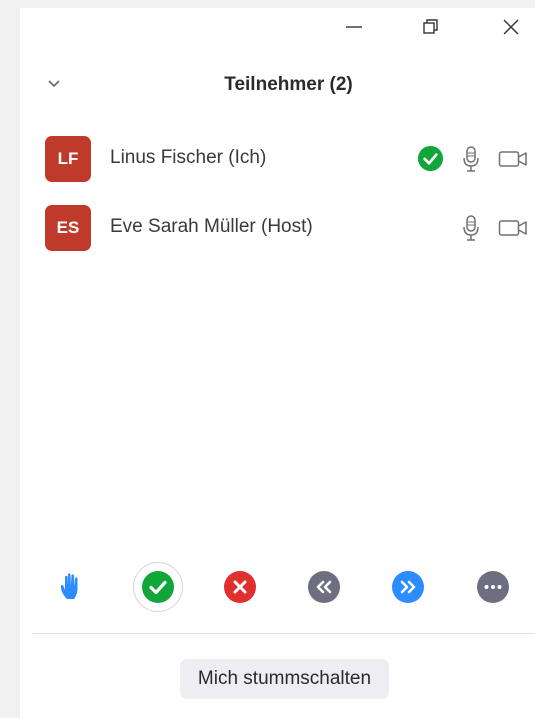 The width and height of the screenshot is (535, 718). Describe the element at coordinates (277, 587) in the screenshot. I see `reaction-bar` at that location.